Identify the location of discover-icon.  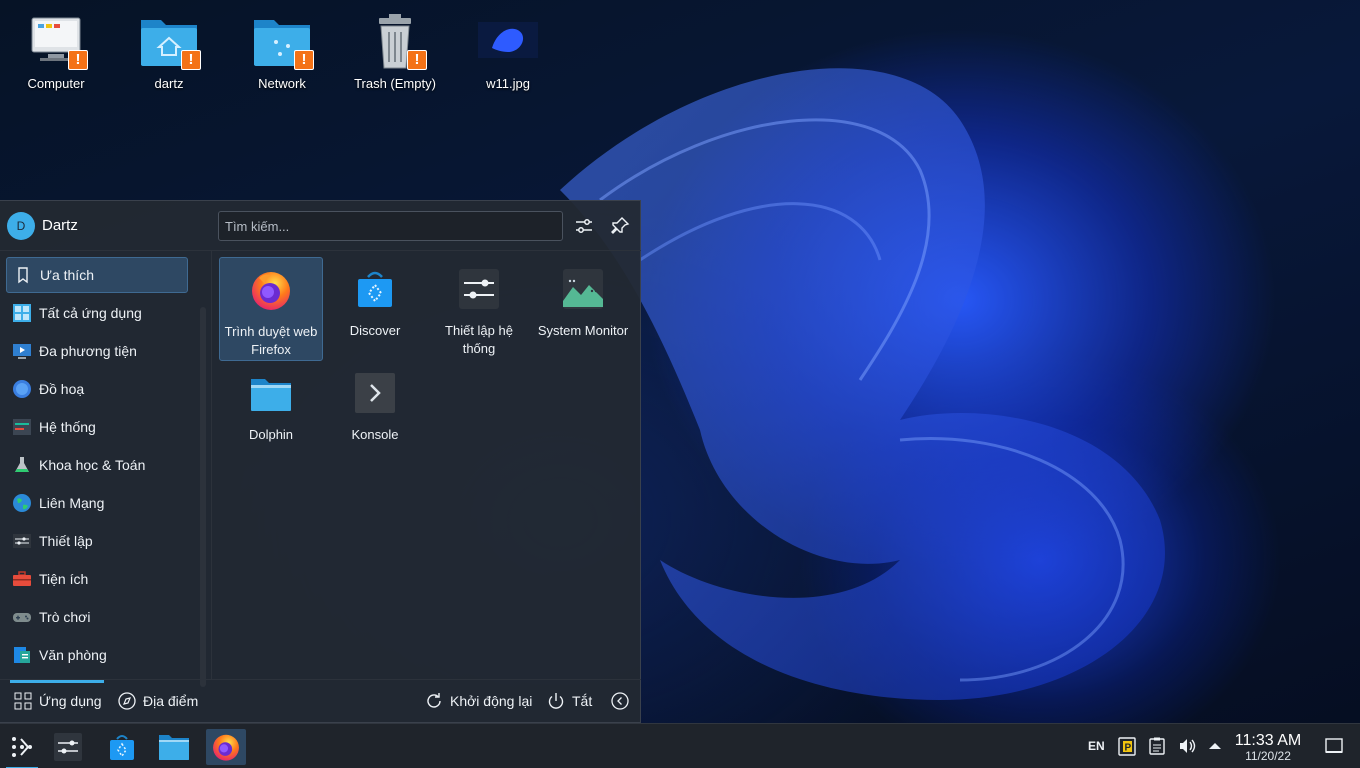
(375, 289).